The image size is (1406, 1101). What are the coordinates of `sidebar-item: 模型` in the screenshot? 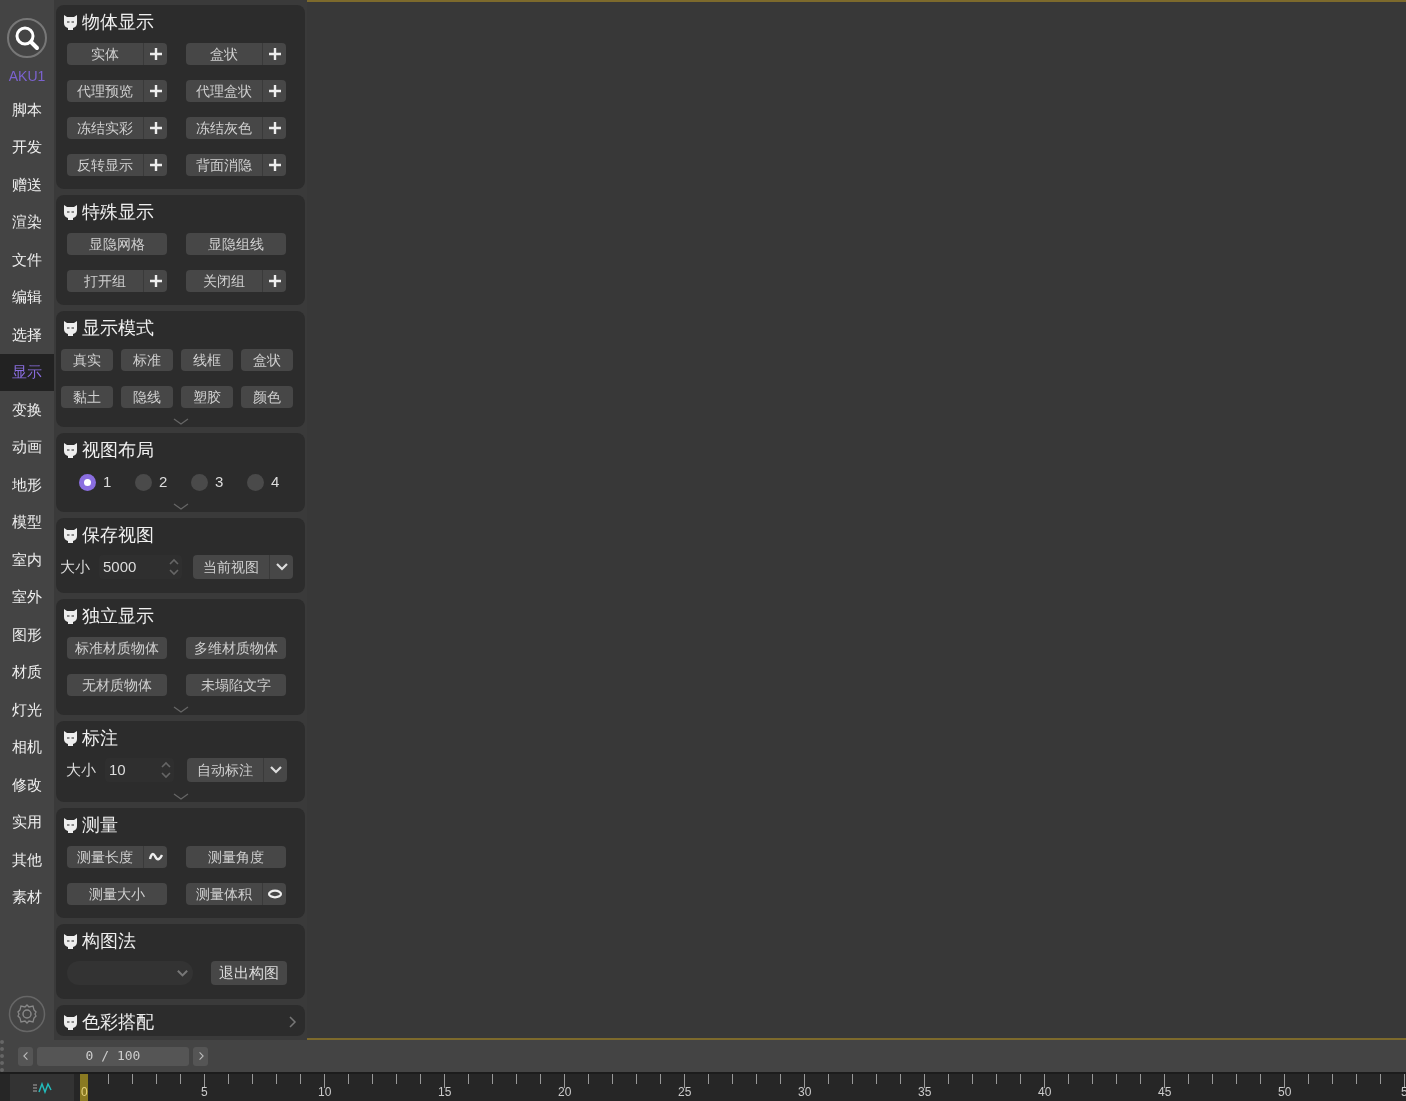 It's located at (27, 522).